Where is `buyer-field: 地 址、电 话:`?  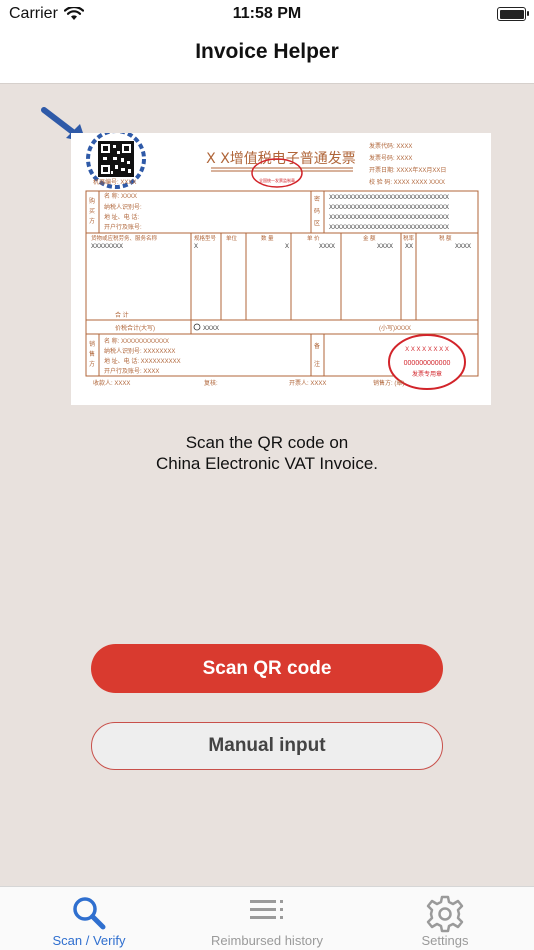 buyer-field: 地 址、电 话: is located at coordinates (121, 217).